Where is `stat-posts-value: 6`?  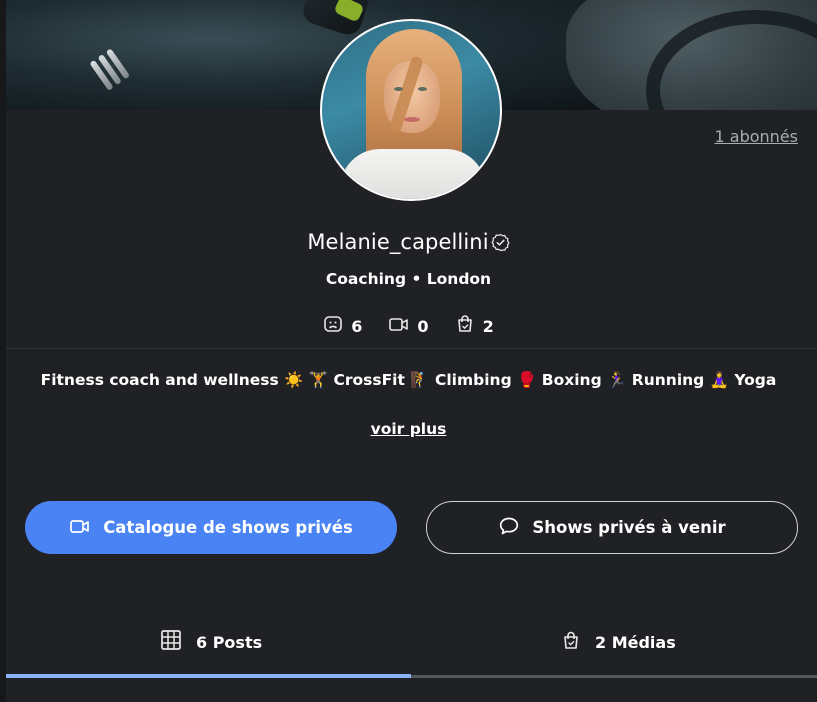 stat-posts-value: 6 is located at coordinates (357, 326).